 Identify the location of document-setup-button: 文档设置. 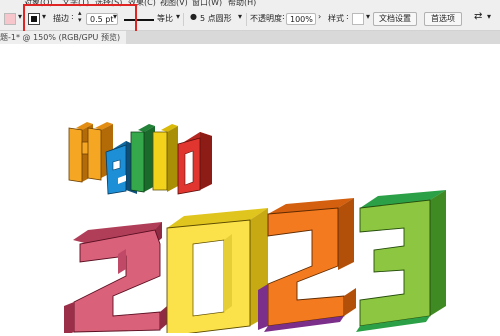
(395, 19).